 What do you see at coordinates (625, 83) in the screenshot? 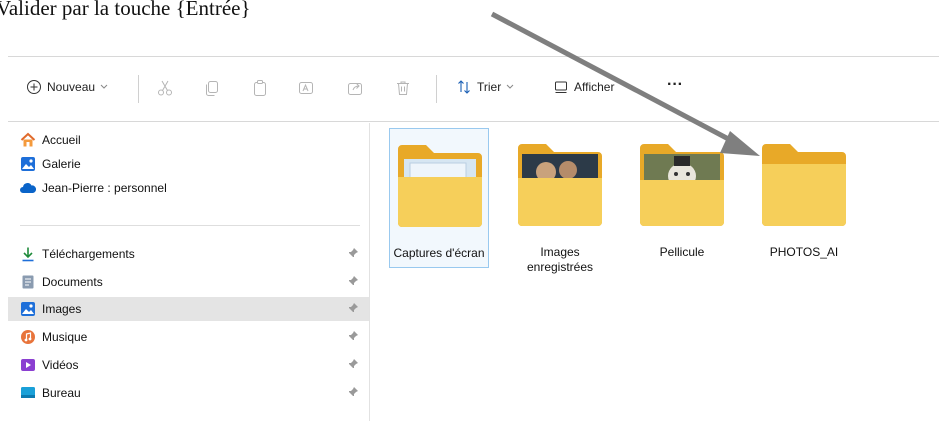
I see `annotation-arrow` at bounding box center [625, 83].